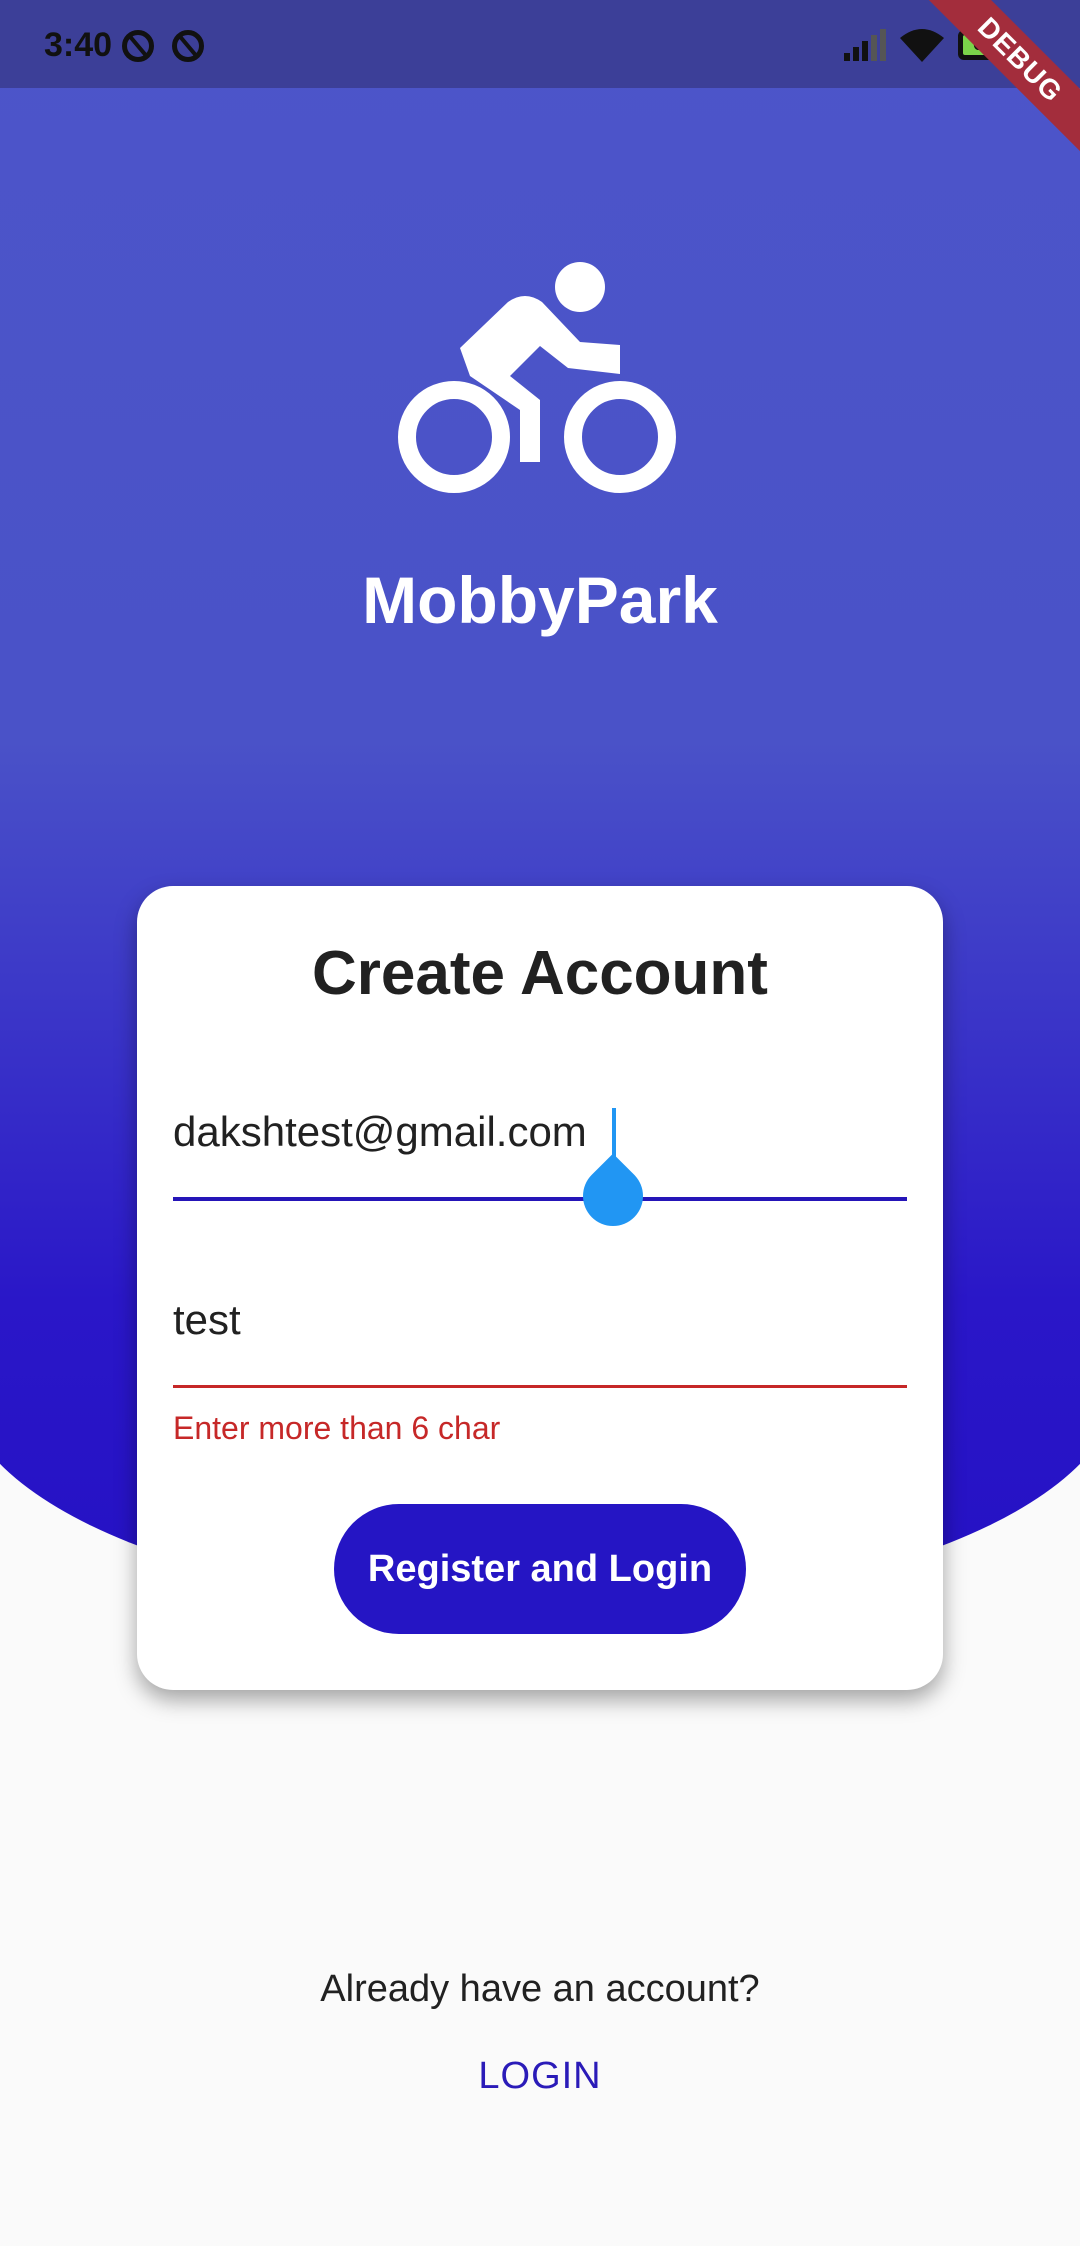 The height and width of the screenshot is (2246, 1080). I want to click on already-have-account-text: Already have an account?, so click(540, 1989).